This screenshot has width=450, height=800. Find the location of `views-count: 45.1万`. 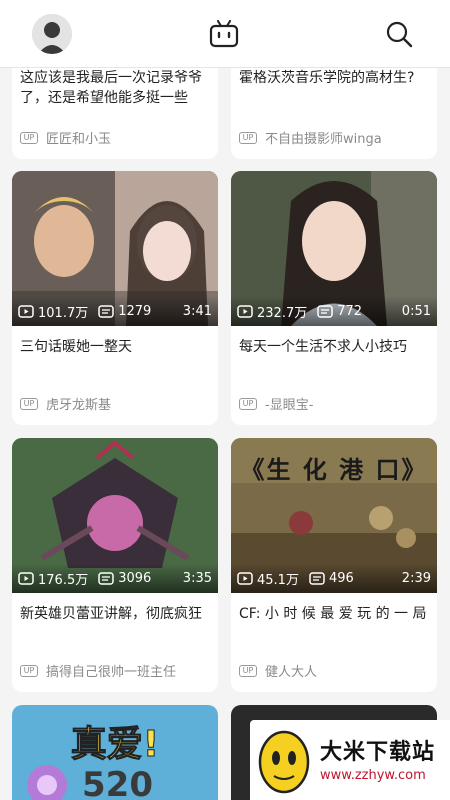

views-count: 45.1万 is located at coordinates (278, 580).